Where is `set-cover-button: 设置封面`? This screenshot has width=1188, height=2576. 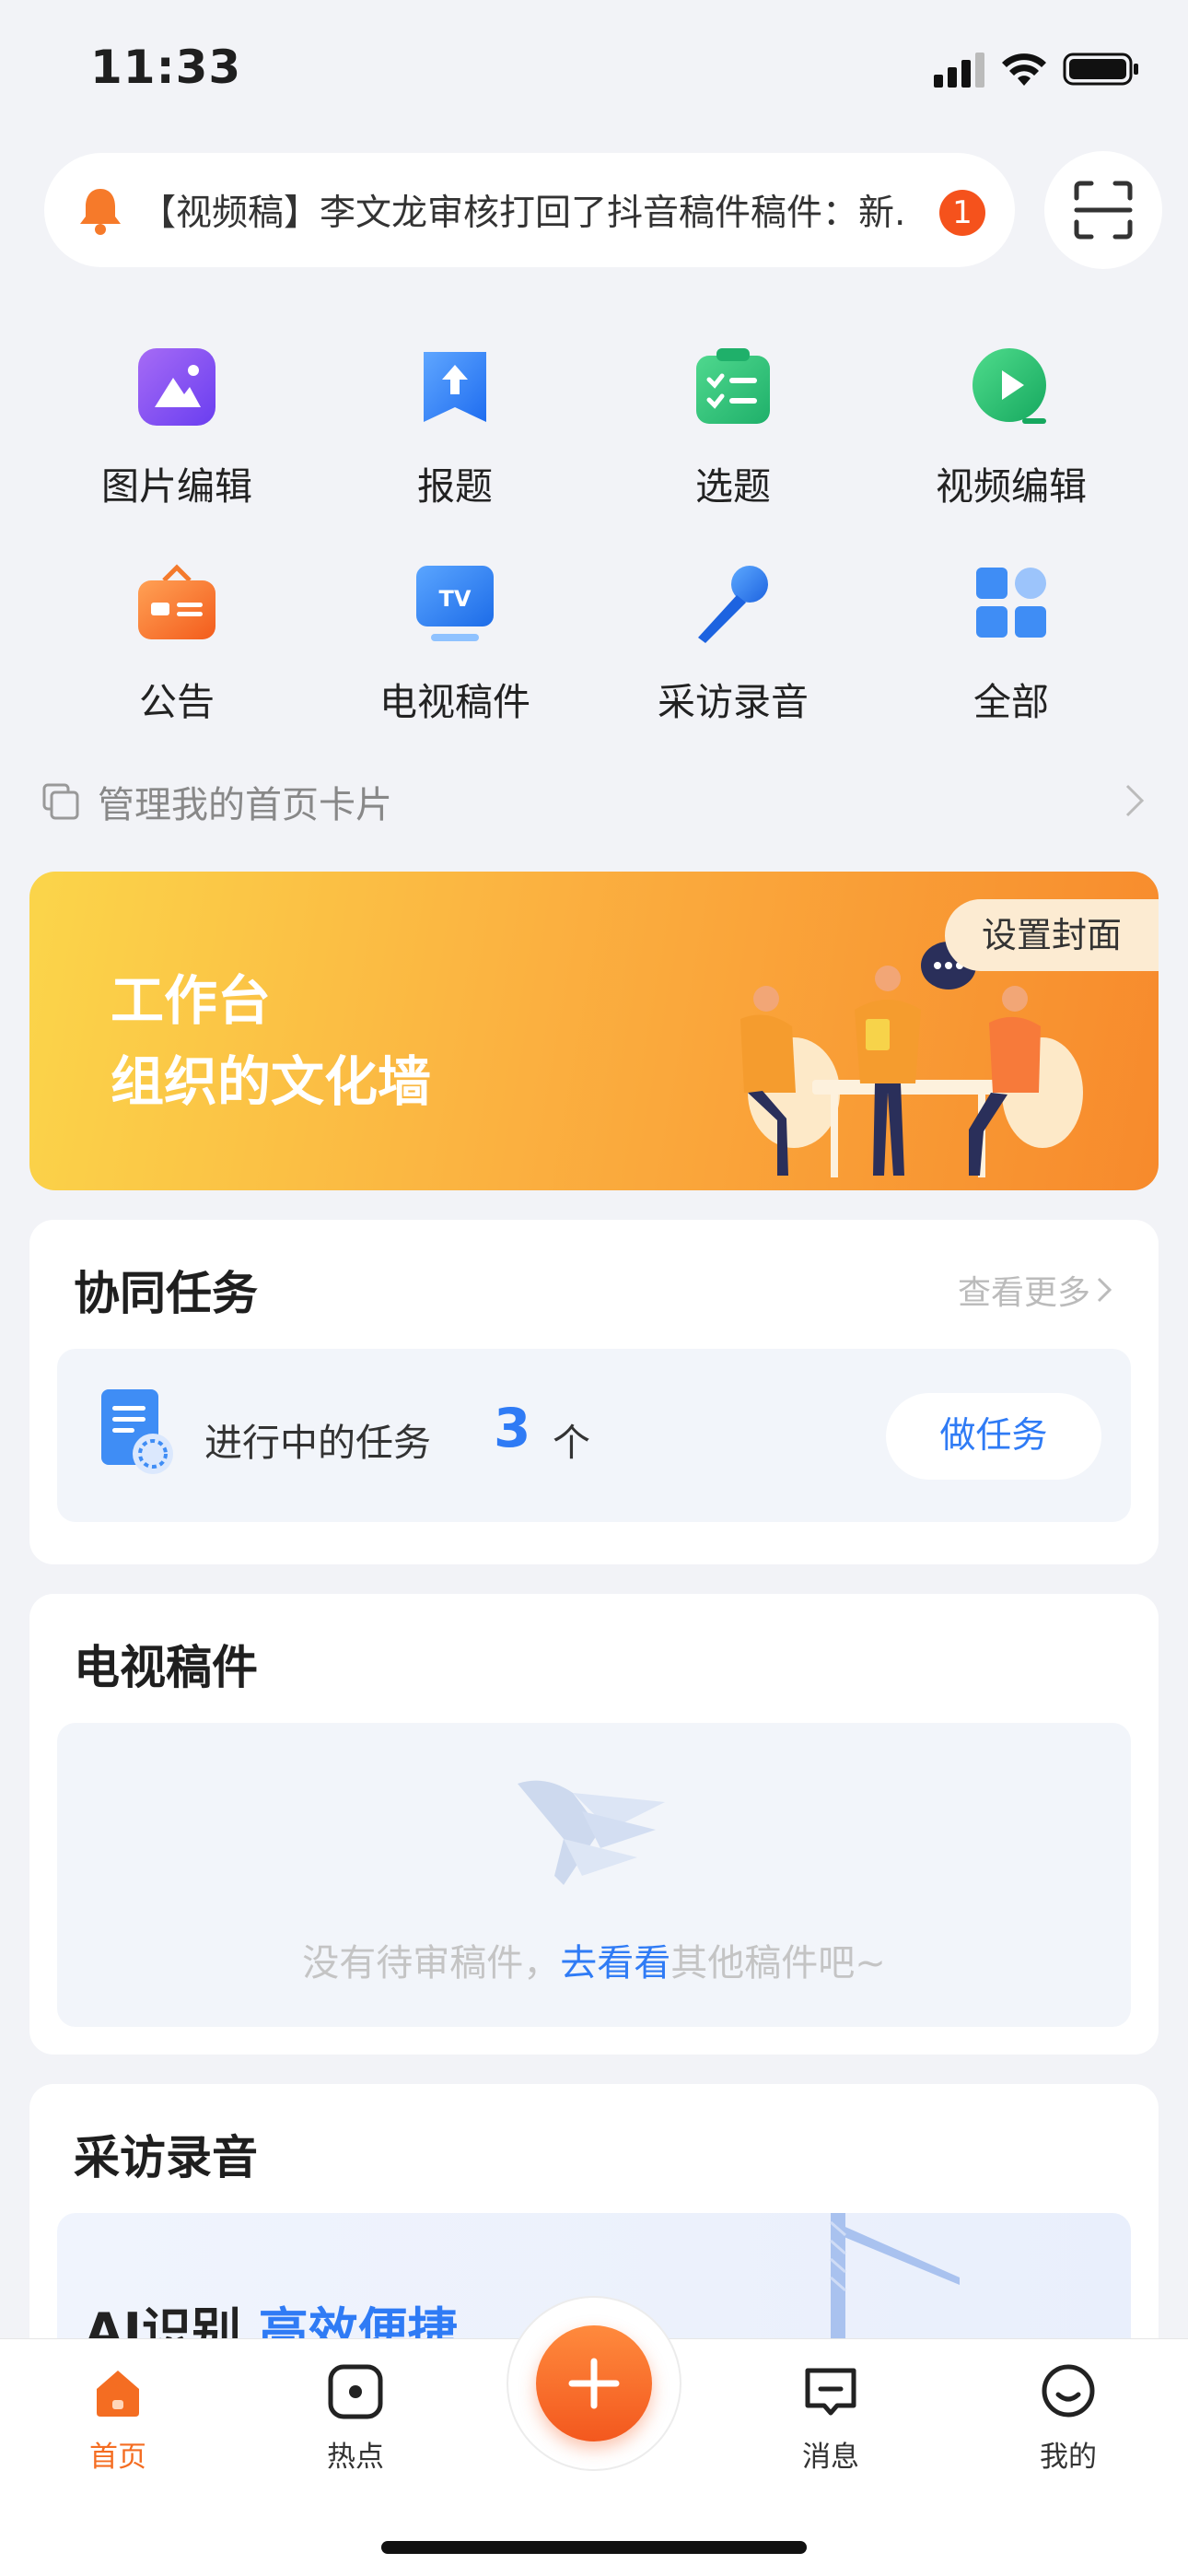 set-cover-button: 设置封面 is located at coordinates (1052, 935).